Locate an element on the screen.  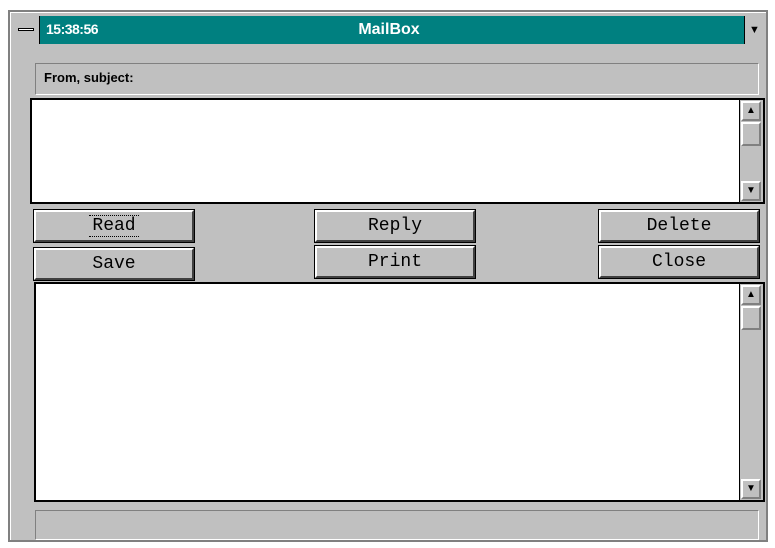
save-button: Save is located at coordinates (114, 264).